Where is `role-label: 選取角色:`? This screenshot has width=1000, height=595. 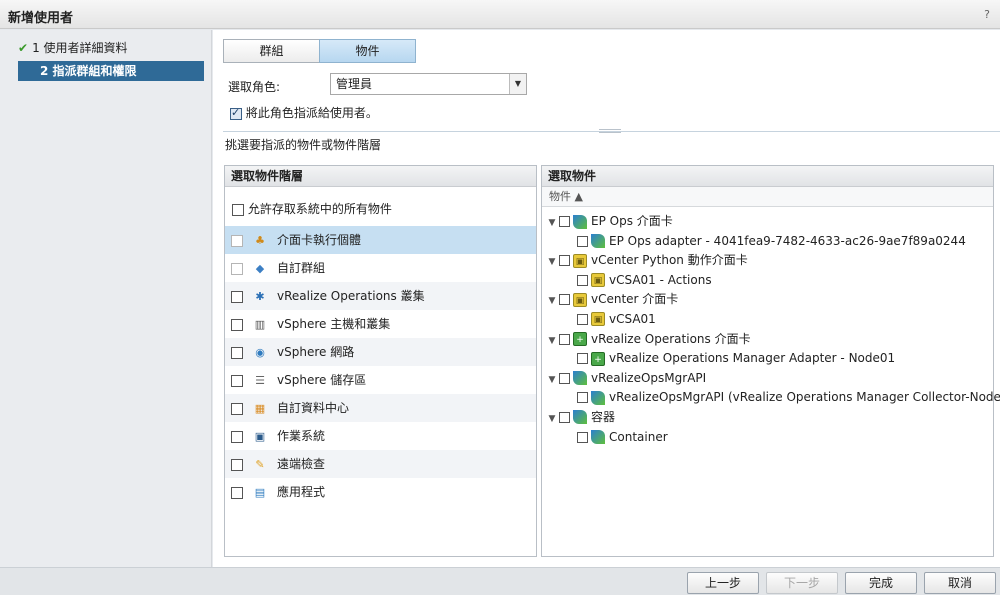 role-label: 選取角色: is located at coordinates (254, 87).